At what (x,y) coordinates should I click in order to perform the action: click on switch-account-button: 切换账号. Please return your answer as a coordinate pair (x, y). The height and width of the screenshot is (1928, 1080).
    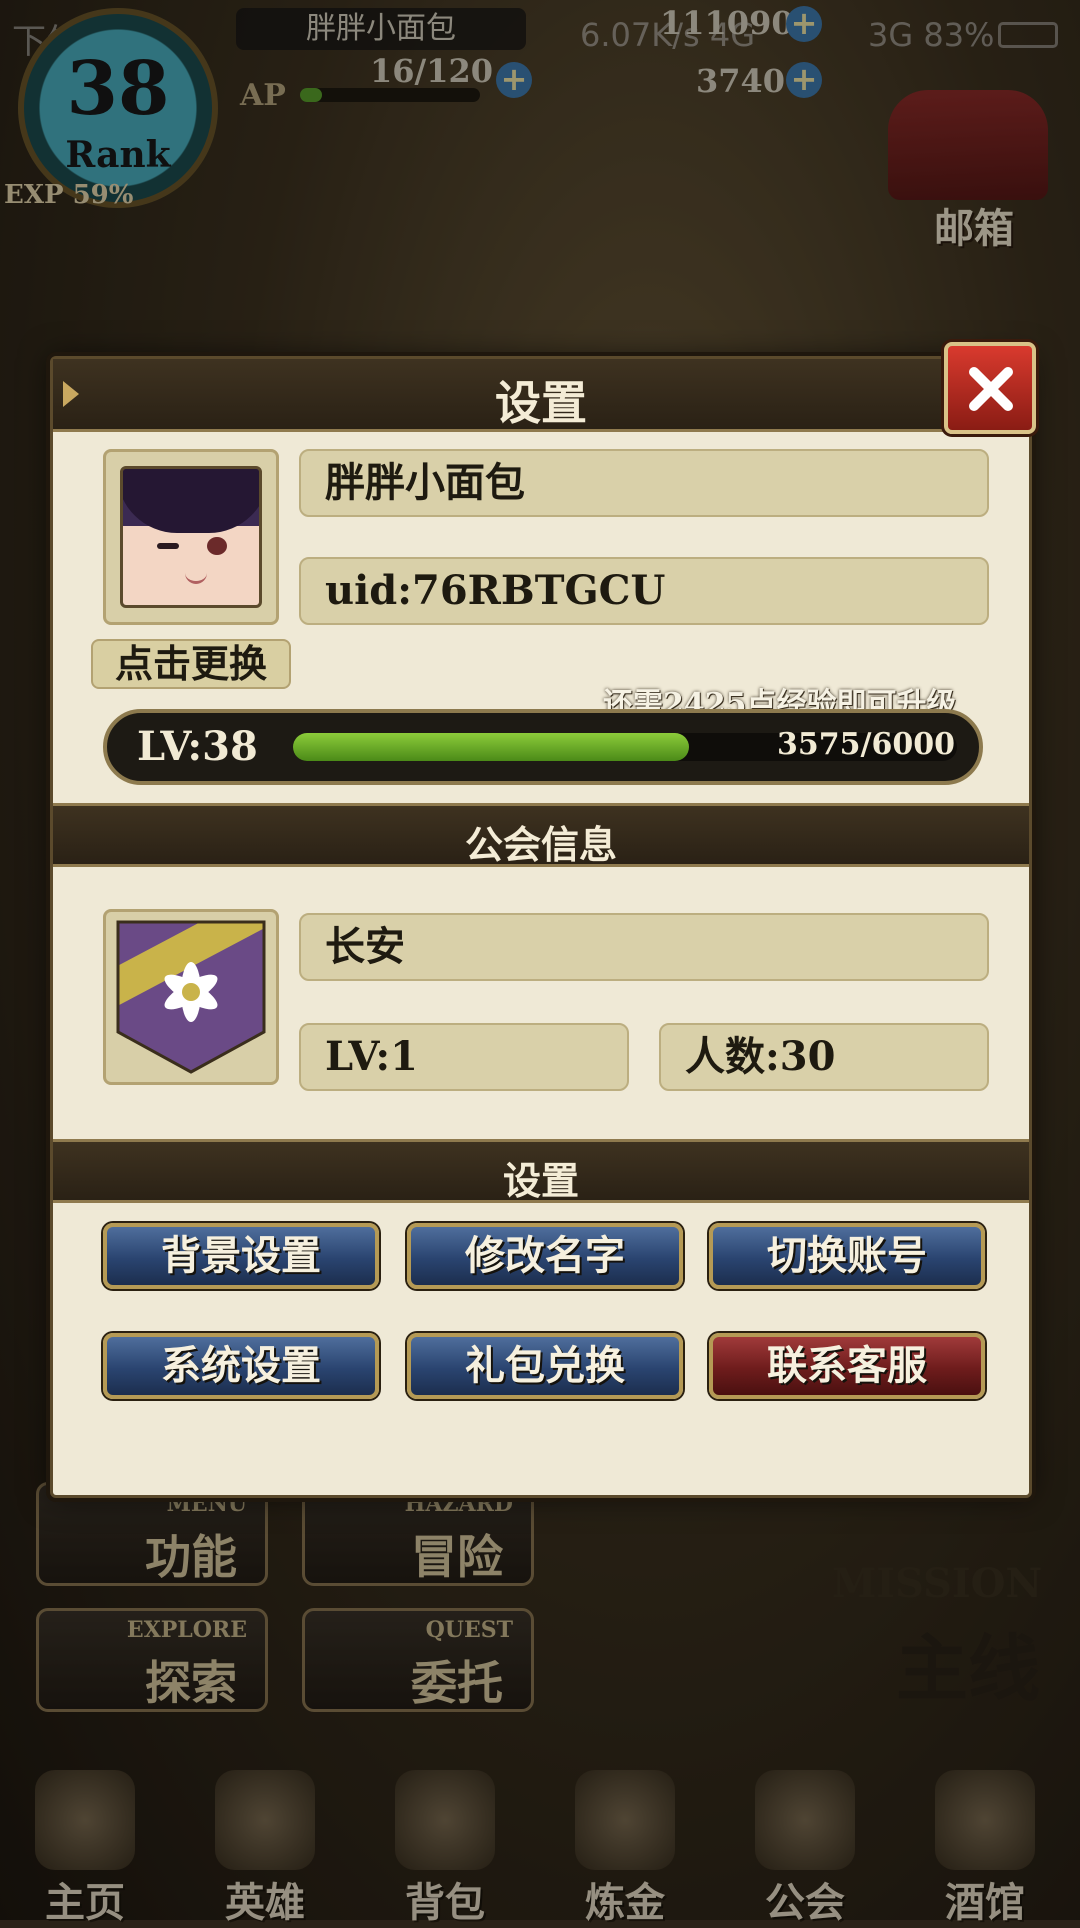
    Looking at the image, I should click on (847, 1256).